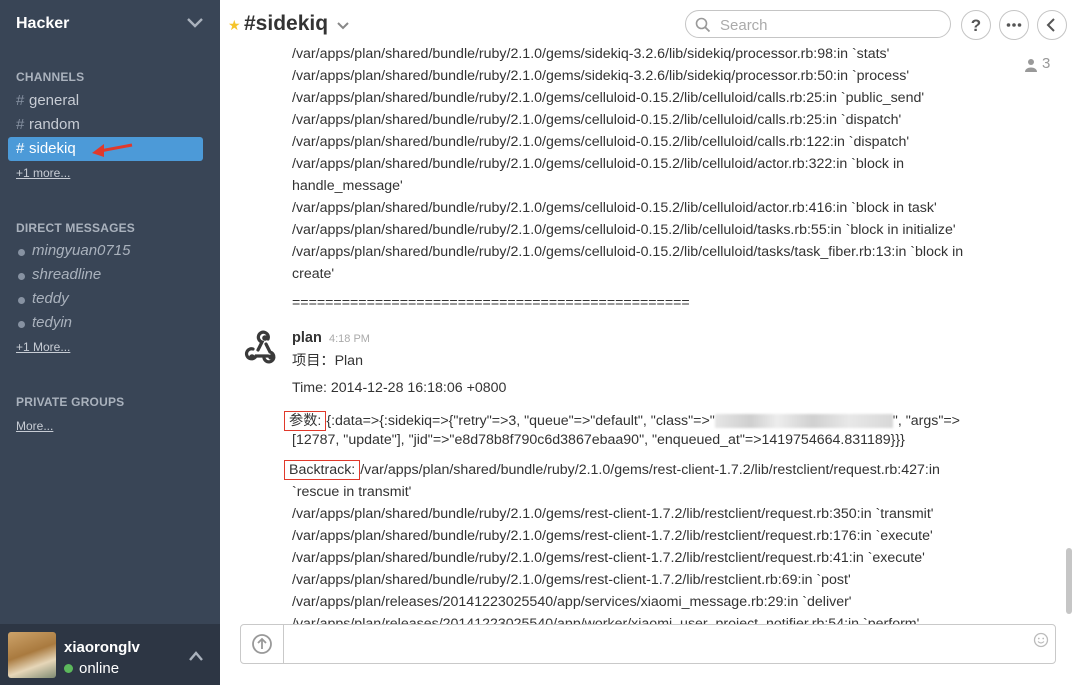 The image size is (1077, 685). I want to click on dm-label: mingyuan0715, so click(81, 250).